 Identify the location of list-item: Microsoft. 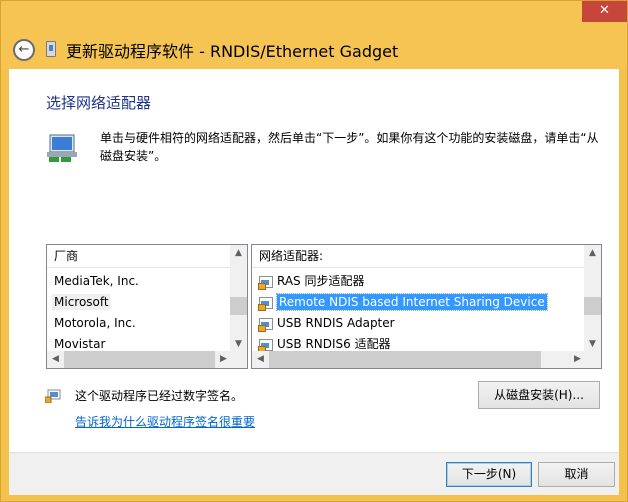
(138, 302).